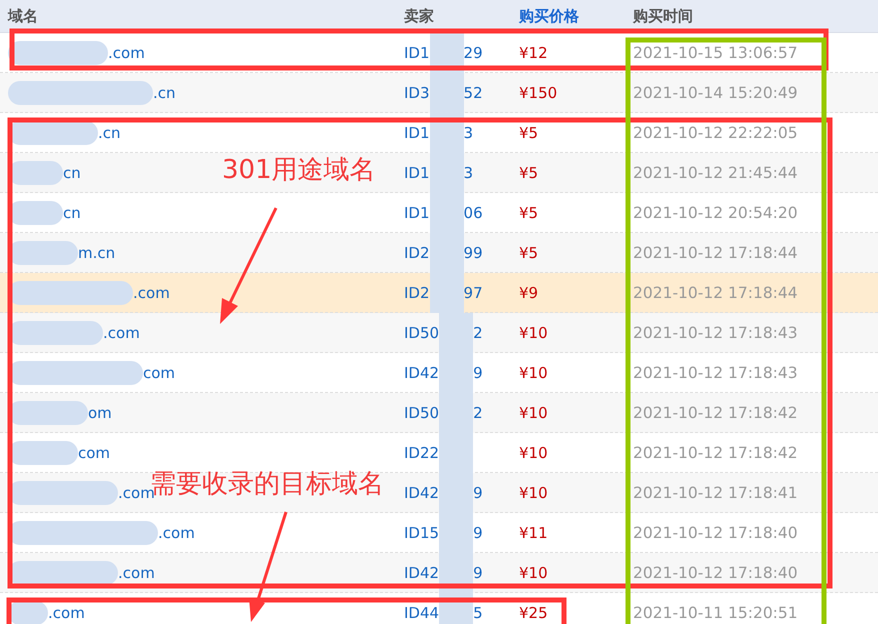  I want to click on time-text: 2021-10-12 20:54:20, so click(715, 213).